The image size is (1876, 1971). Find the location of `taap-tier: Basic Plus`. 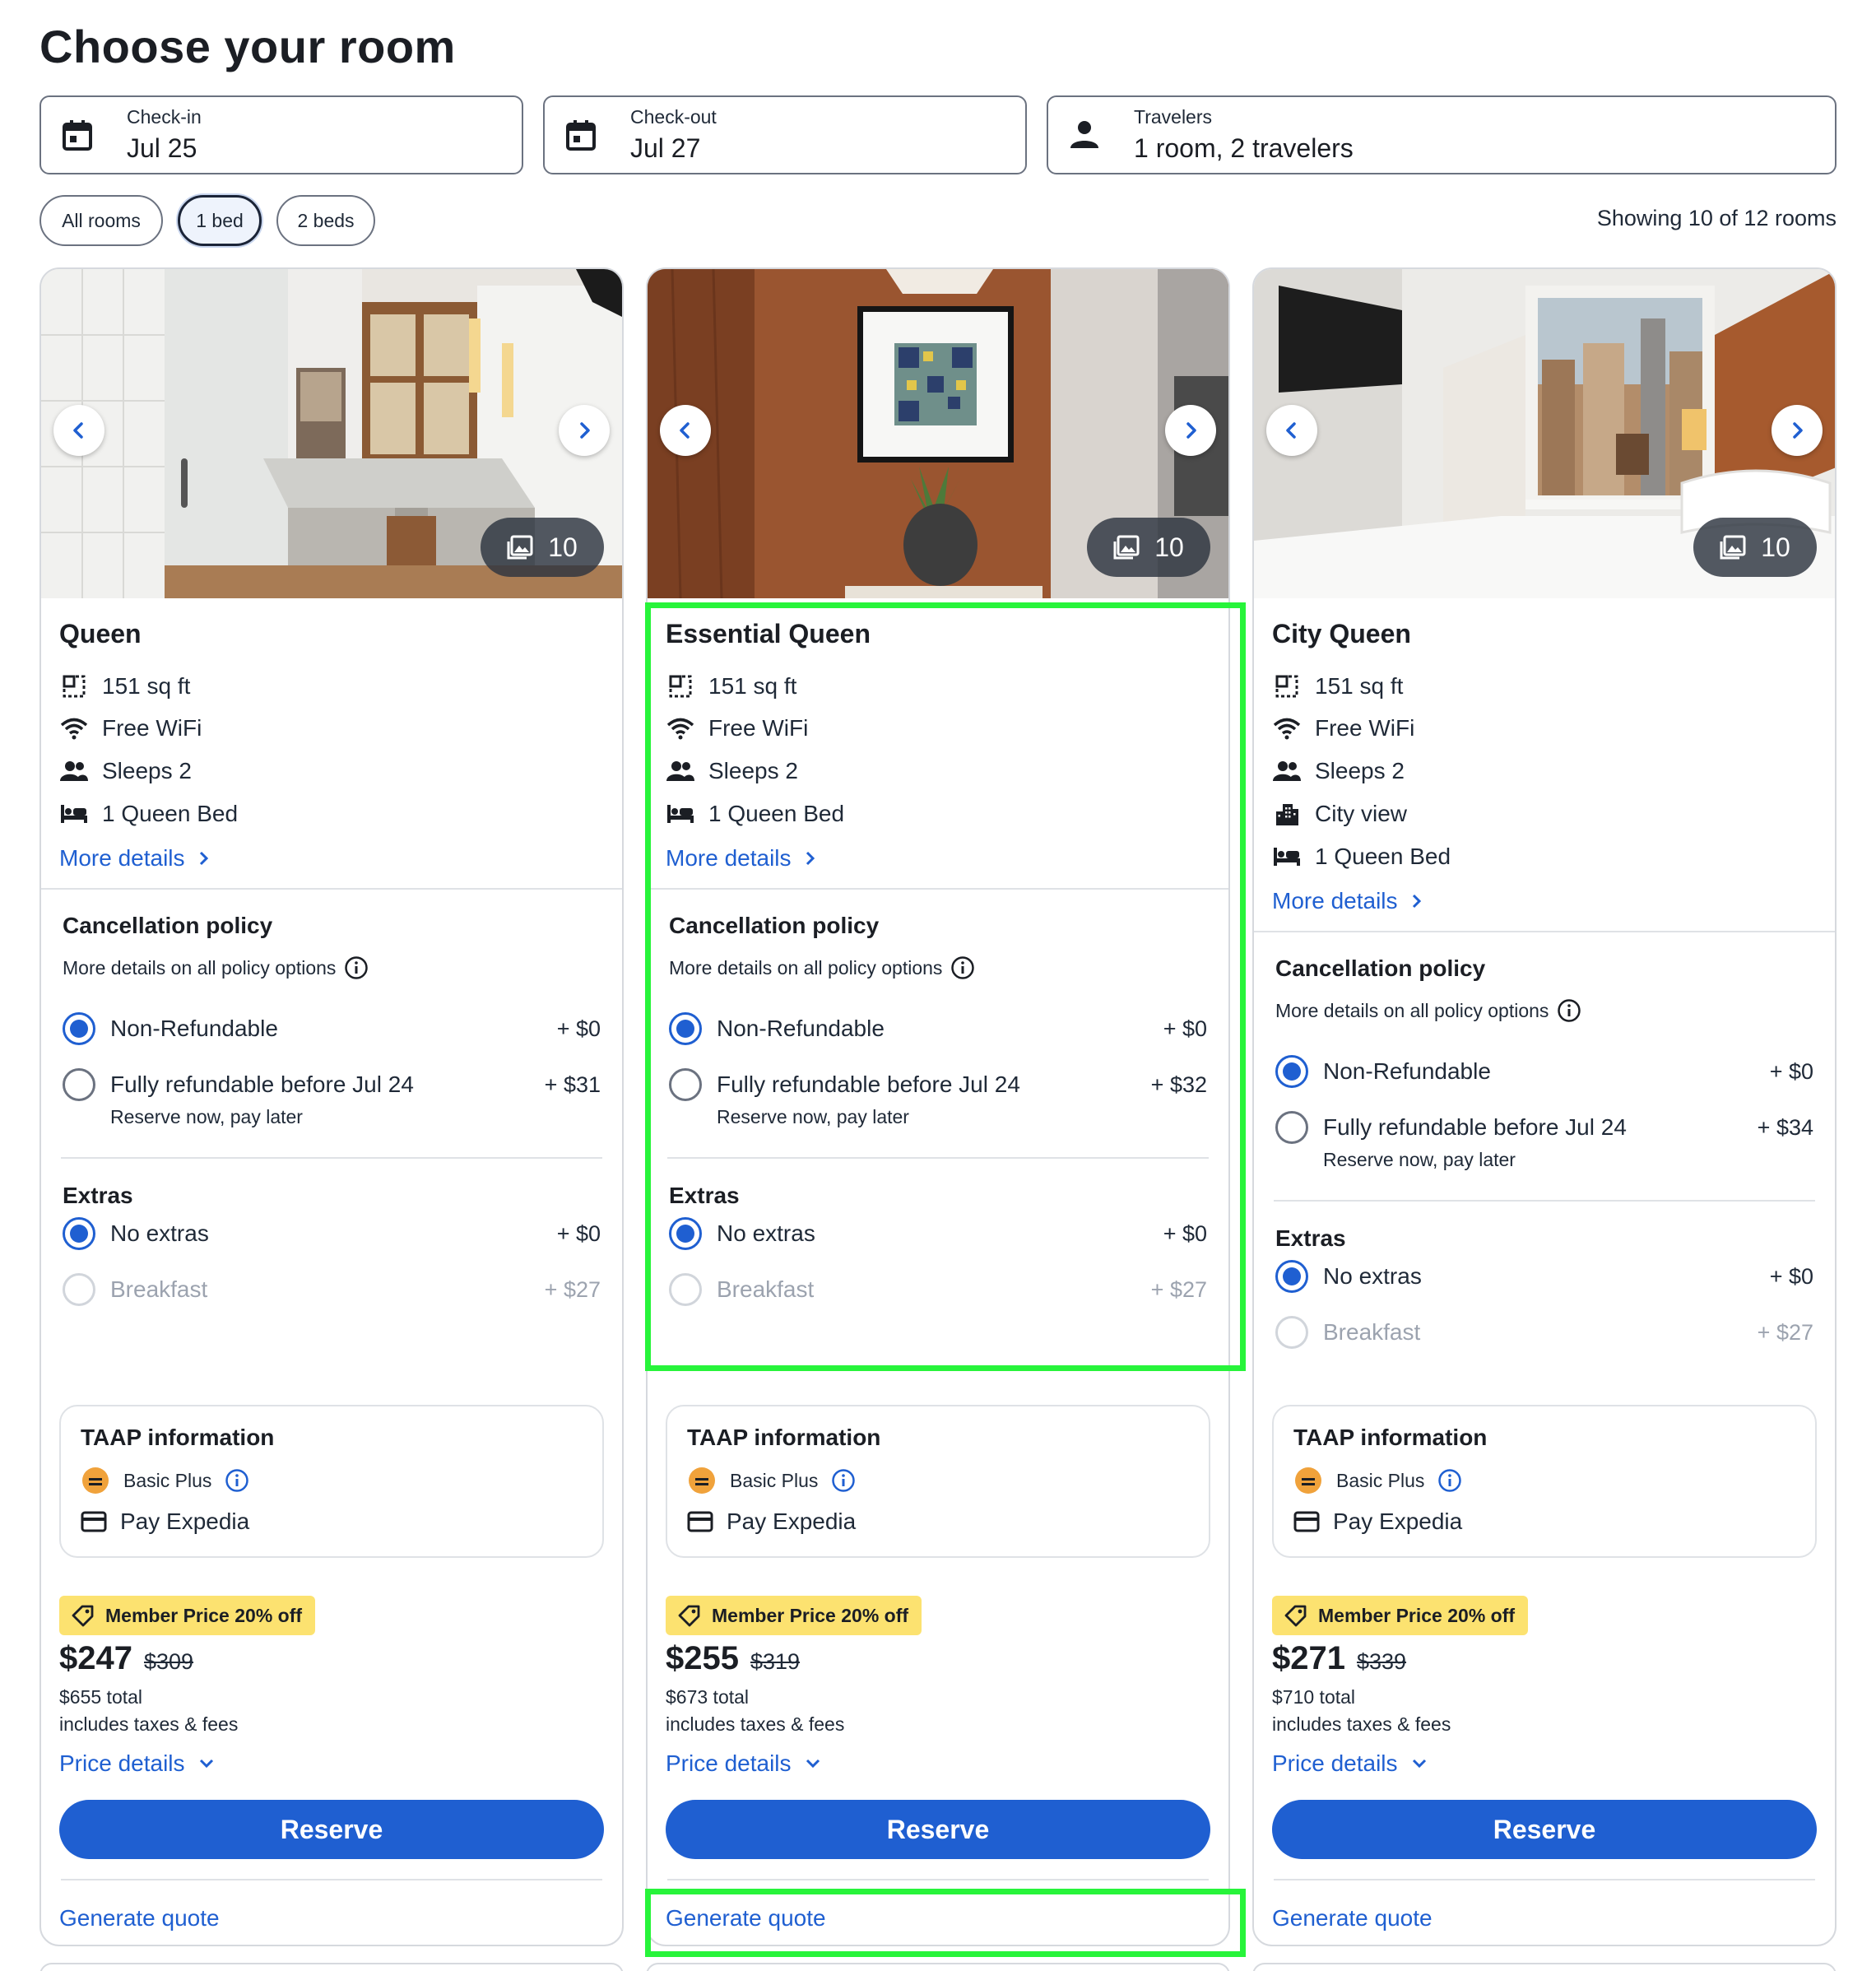

taap-tier: Basic Plus is located at coordinates (165, 1480).